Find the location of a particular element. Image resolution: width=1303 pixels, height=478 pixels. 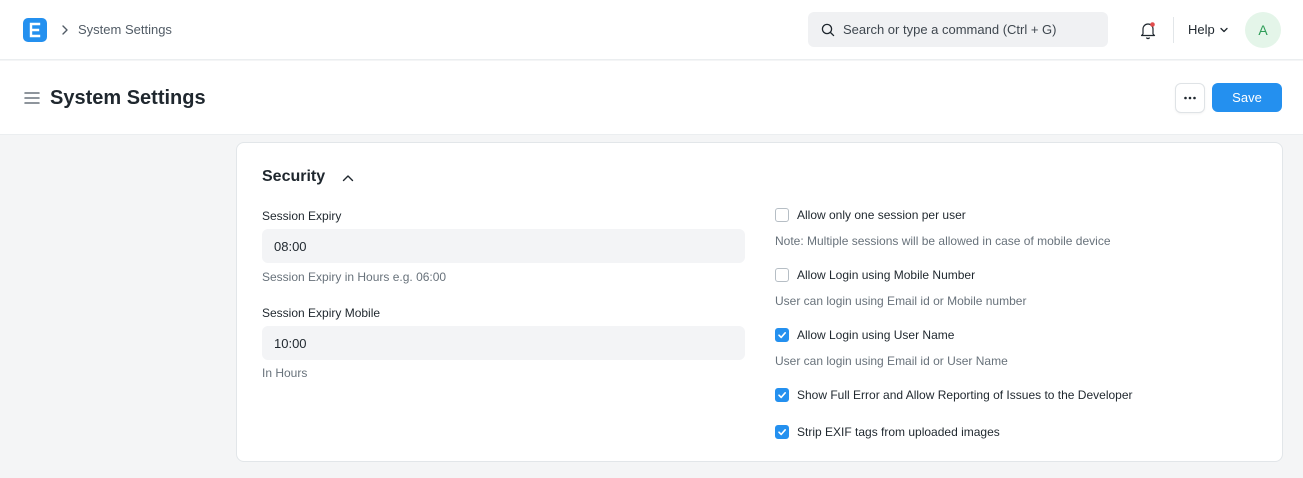

more-actions-button is located at coordinates (1190, 98).